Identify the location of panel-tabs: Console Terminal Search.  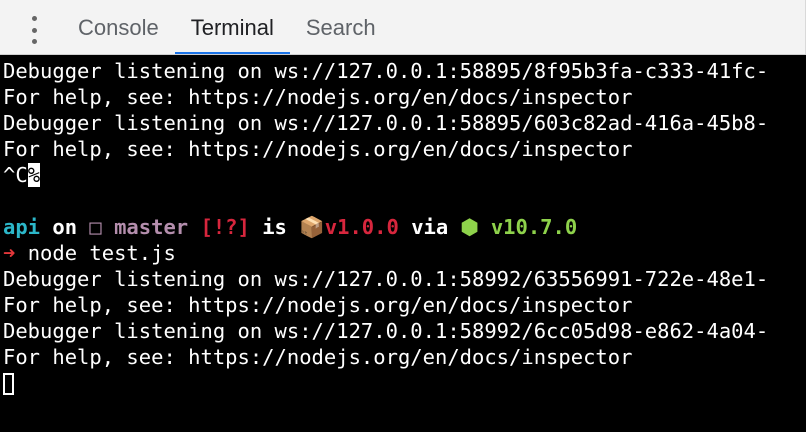
(227, 27).